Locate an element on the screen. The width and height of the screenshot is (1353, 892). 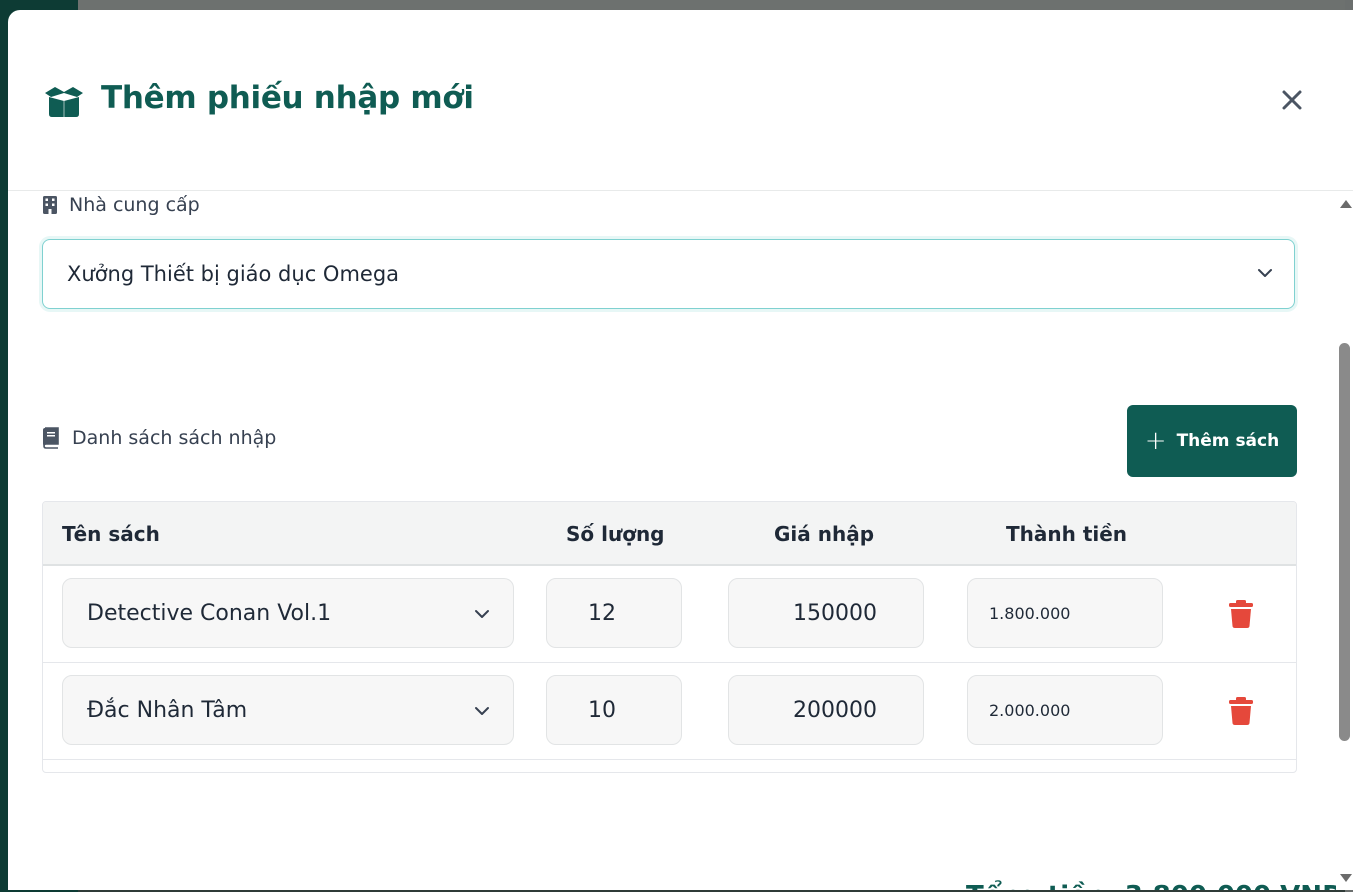
scroll-down-arrow is located at coordinates (1346, 878).